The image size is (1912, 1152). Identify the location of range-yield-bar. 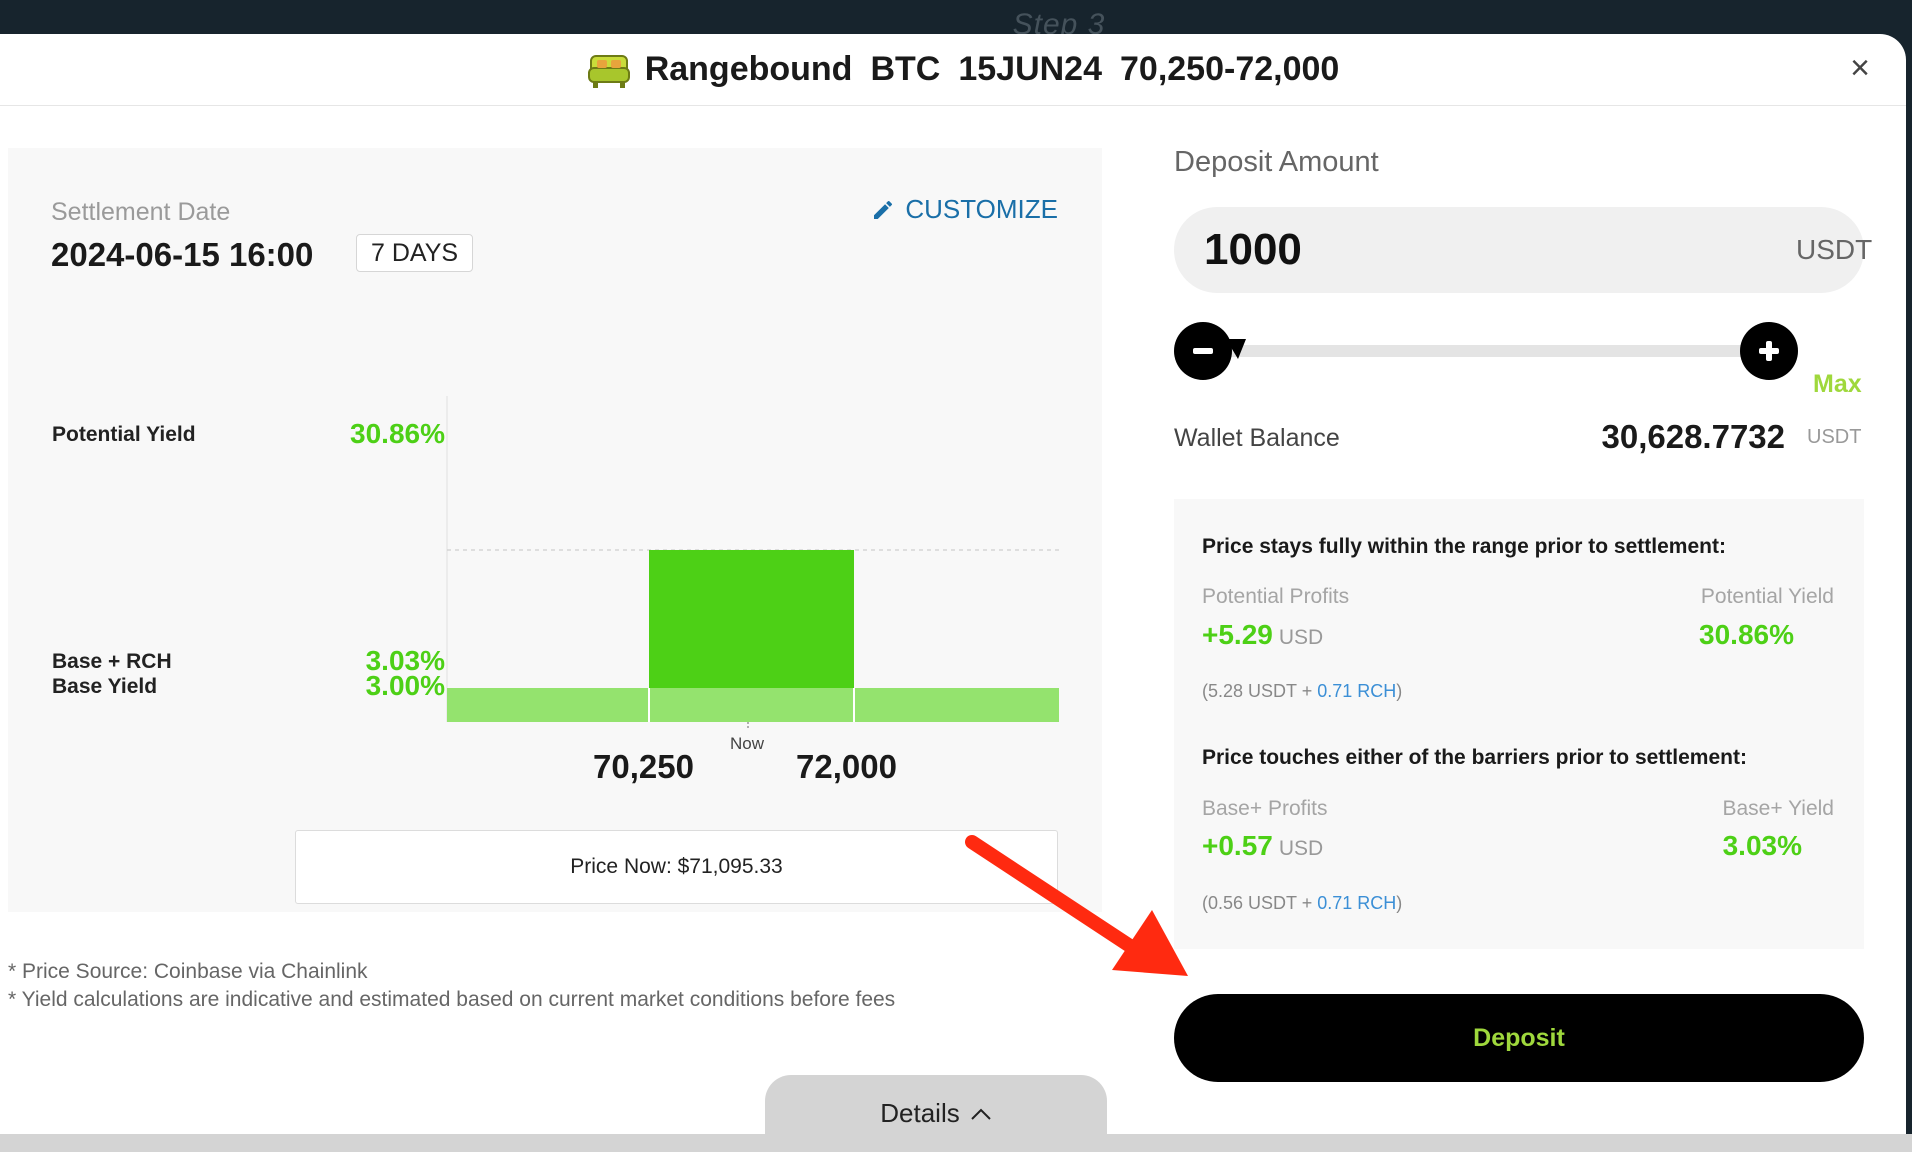
(751, 619).